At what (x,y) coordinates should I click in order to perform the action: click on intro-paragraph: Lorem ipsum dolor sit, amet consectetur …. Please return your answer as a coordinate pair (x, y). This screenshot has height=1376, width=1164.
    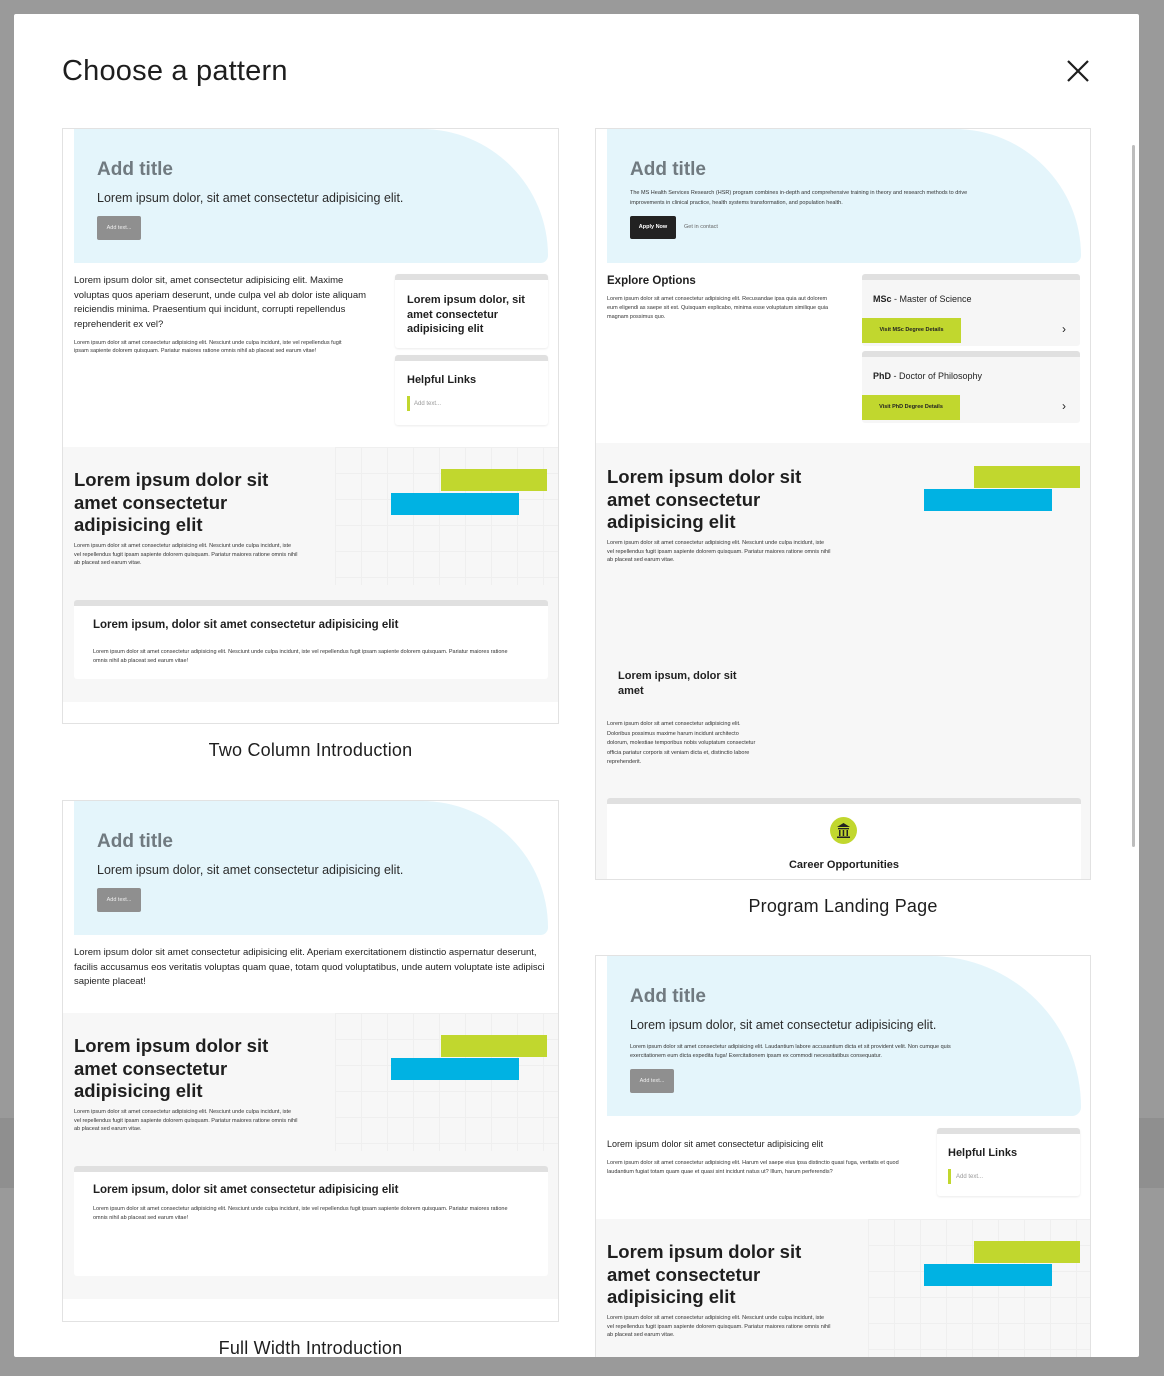
    Looking at the image, I should click on (220, 302).